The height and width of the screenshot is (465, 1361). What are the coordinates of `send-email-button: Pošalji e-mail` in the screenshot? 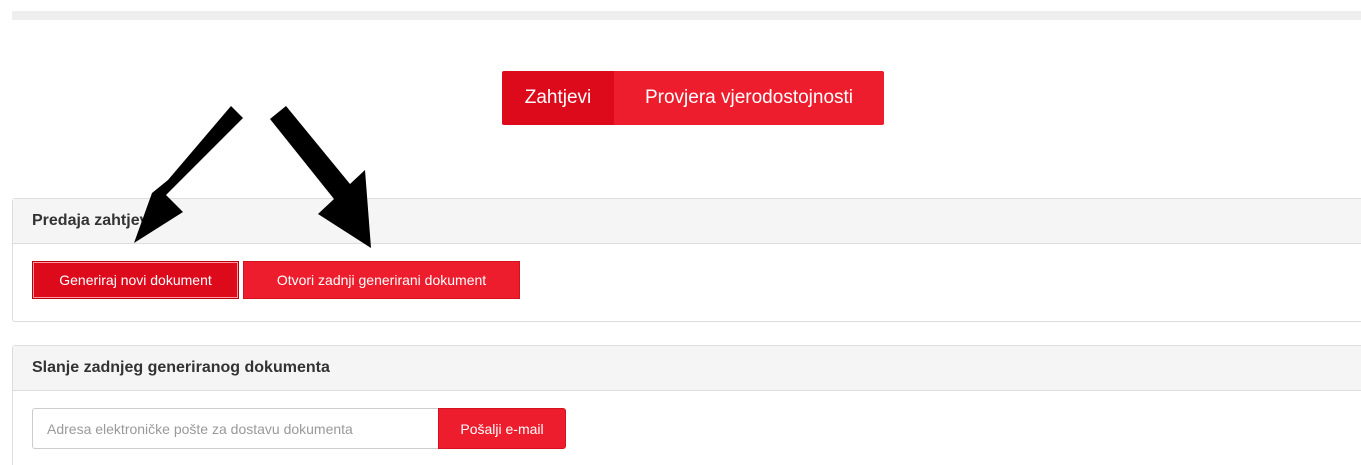 It's located at (502, 428).